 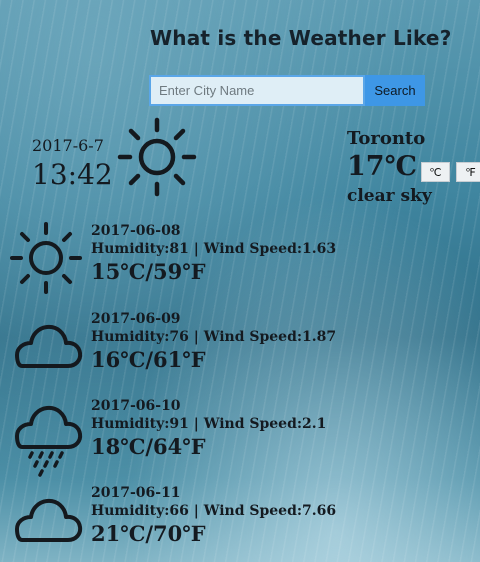 I want to click on current-temp: 17℃, so click(x=382, y=166).